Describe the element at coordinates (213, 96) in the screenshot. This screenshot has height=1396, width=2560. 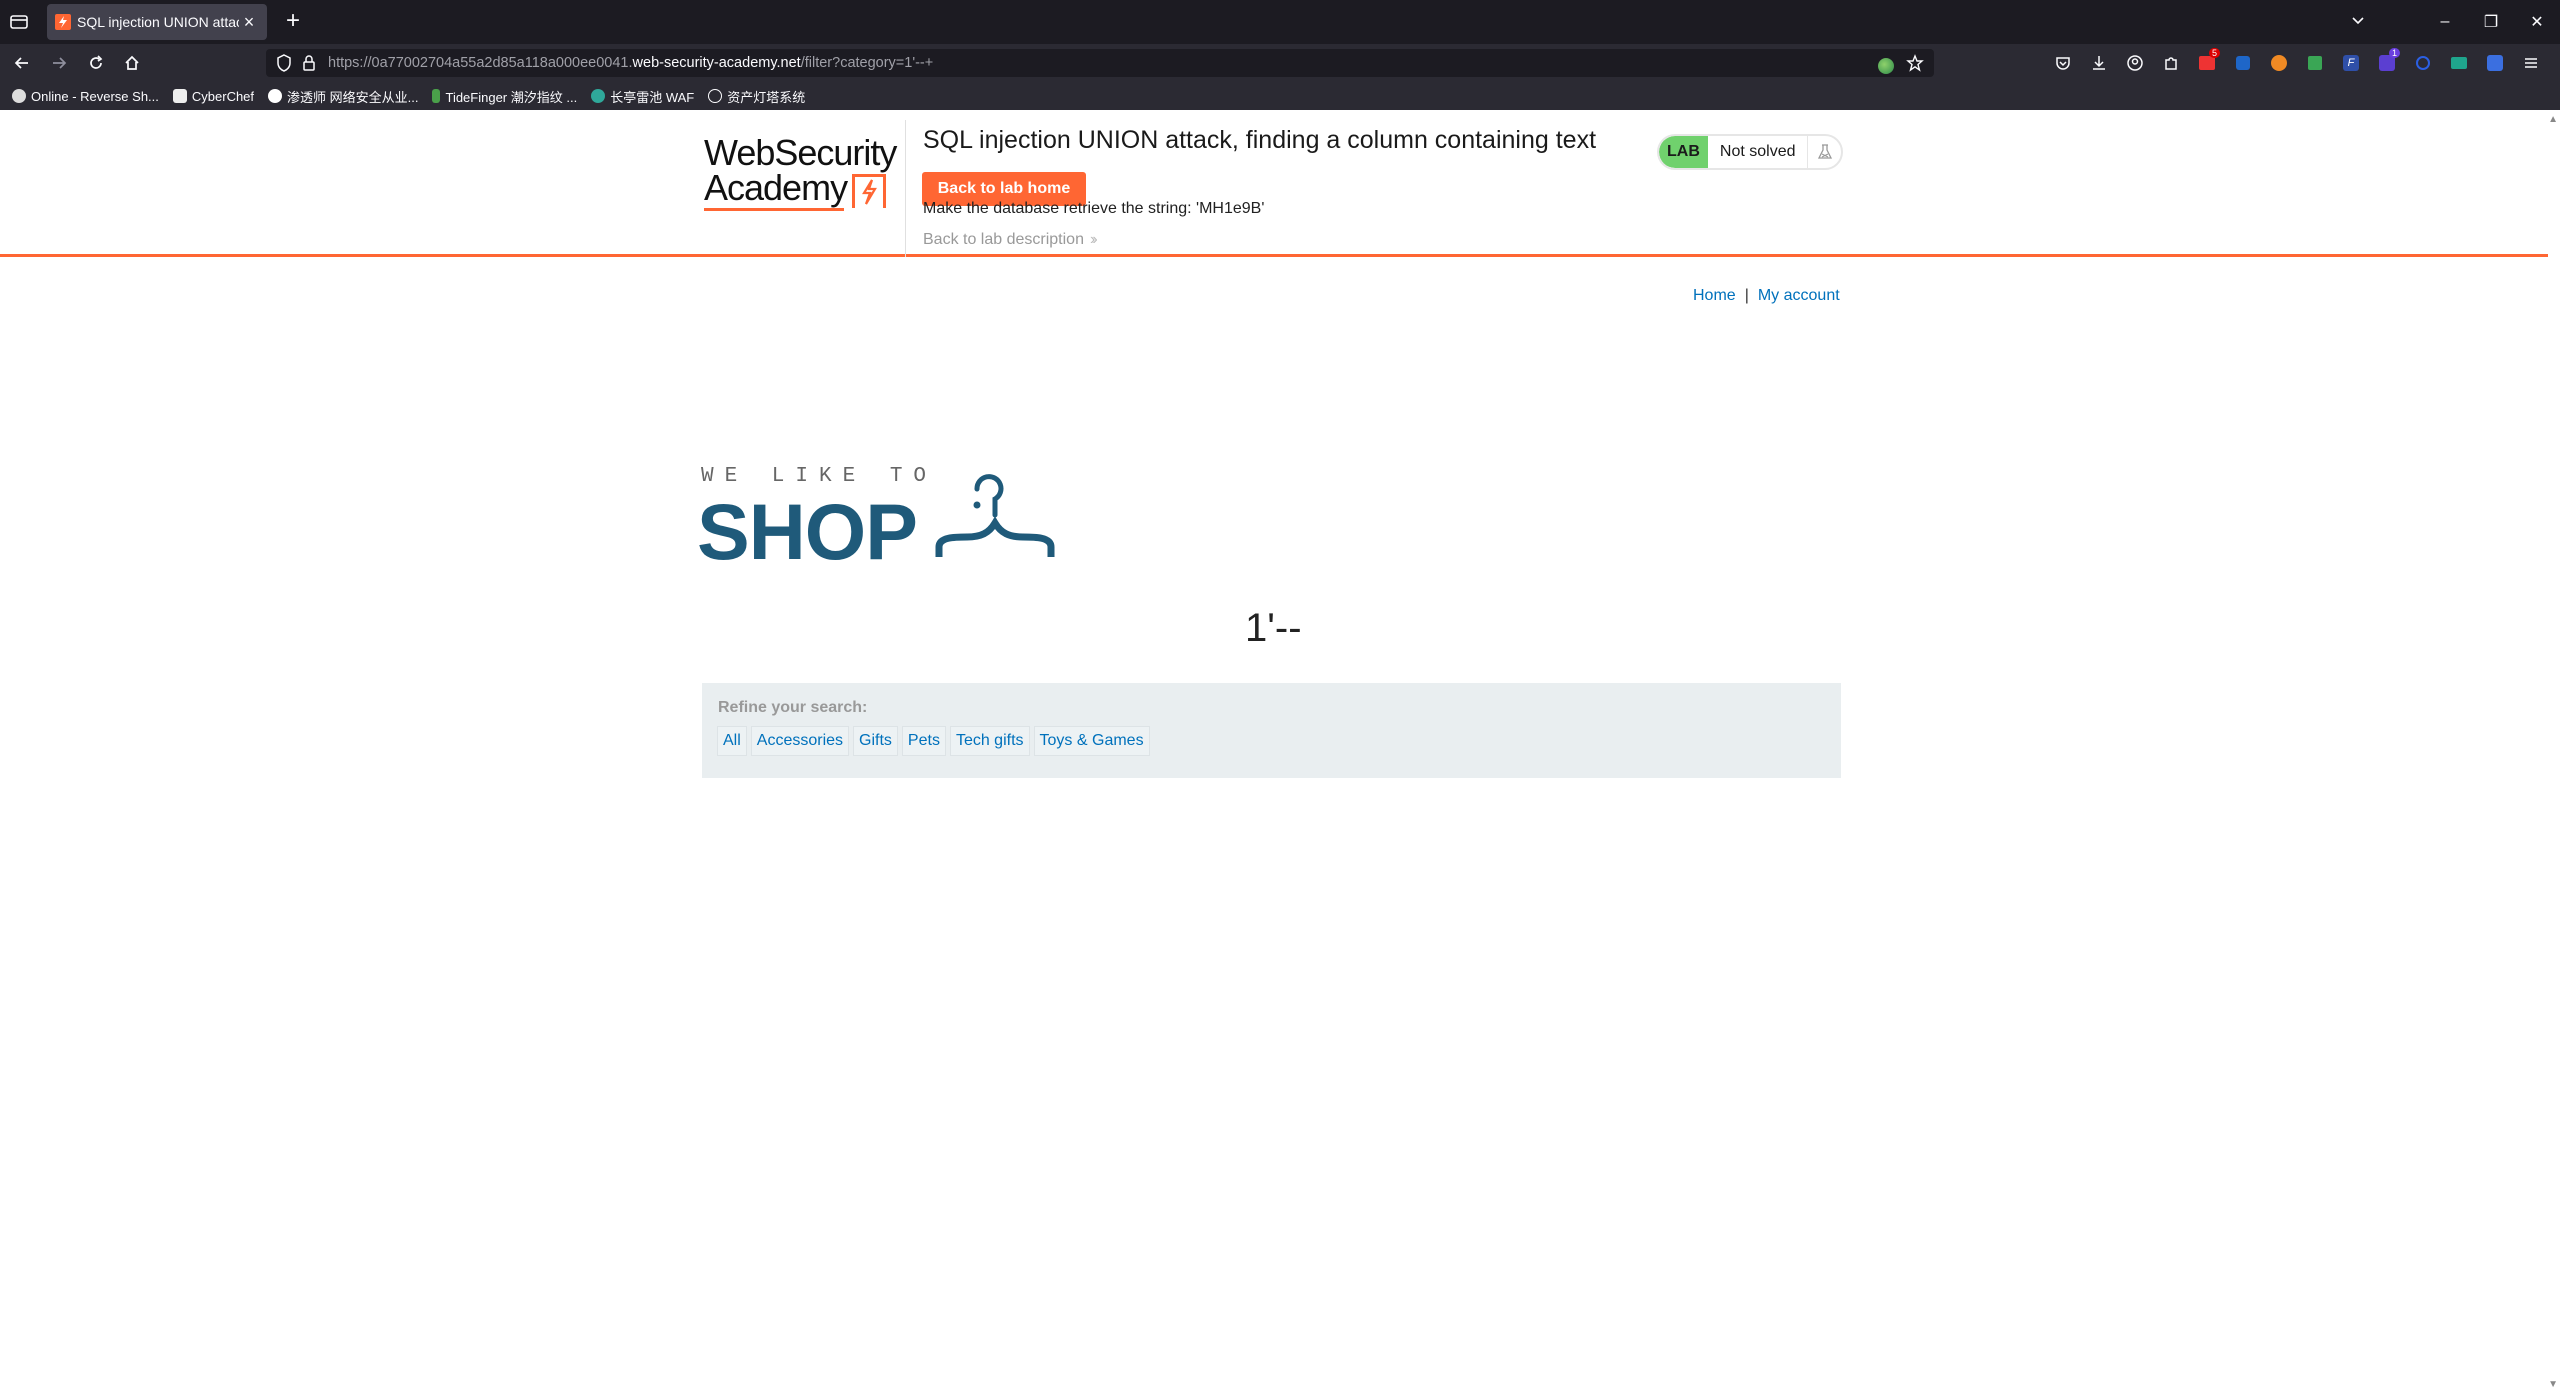
I see `bookmark-item: CyberChef` at that location.